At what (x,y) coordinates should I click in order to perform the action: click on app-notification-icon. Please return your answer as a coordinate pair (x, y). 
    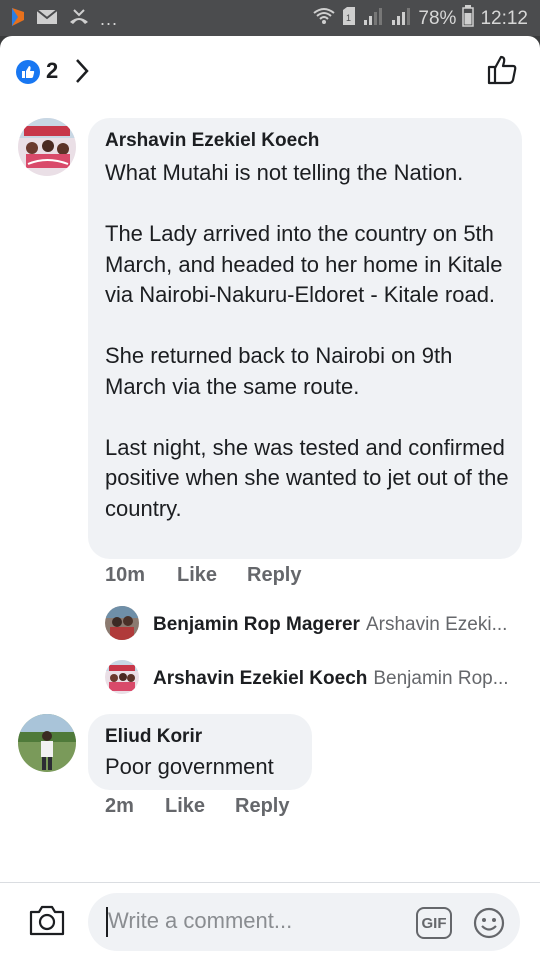
    Looking at the image, I should click on (18, 19).